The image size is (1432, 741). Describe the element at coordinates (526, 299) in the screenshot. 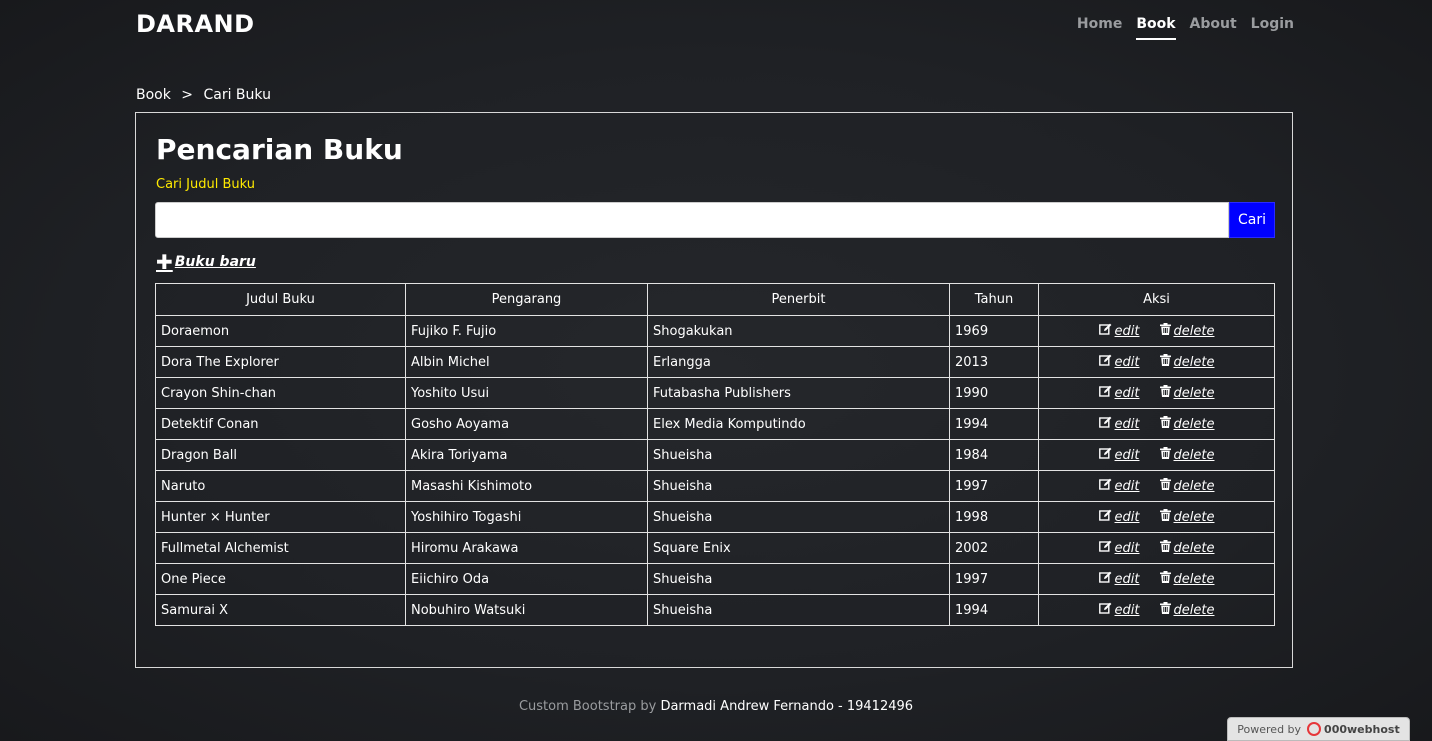

I see `column-header: Pengarang` at that location.